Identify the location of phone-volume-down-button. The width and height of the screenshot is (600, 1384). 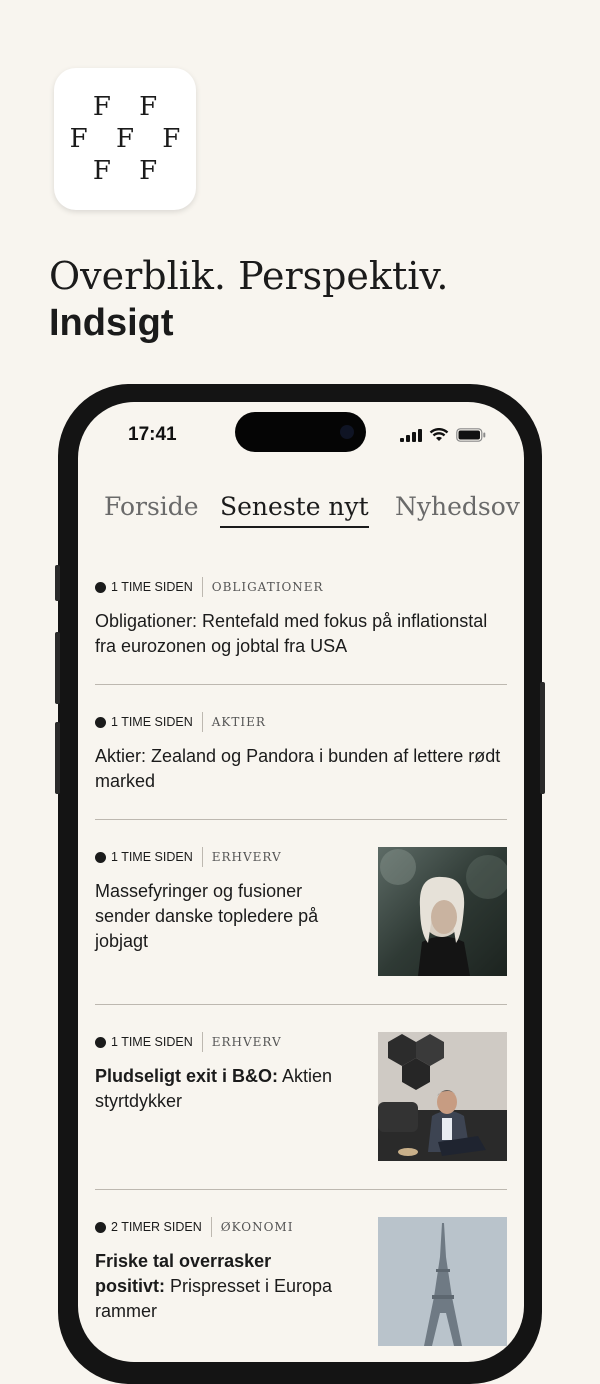
(57, 758).